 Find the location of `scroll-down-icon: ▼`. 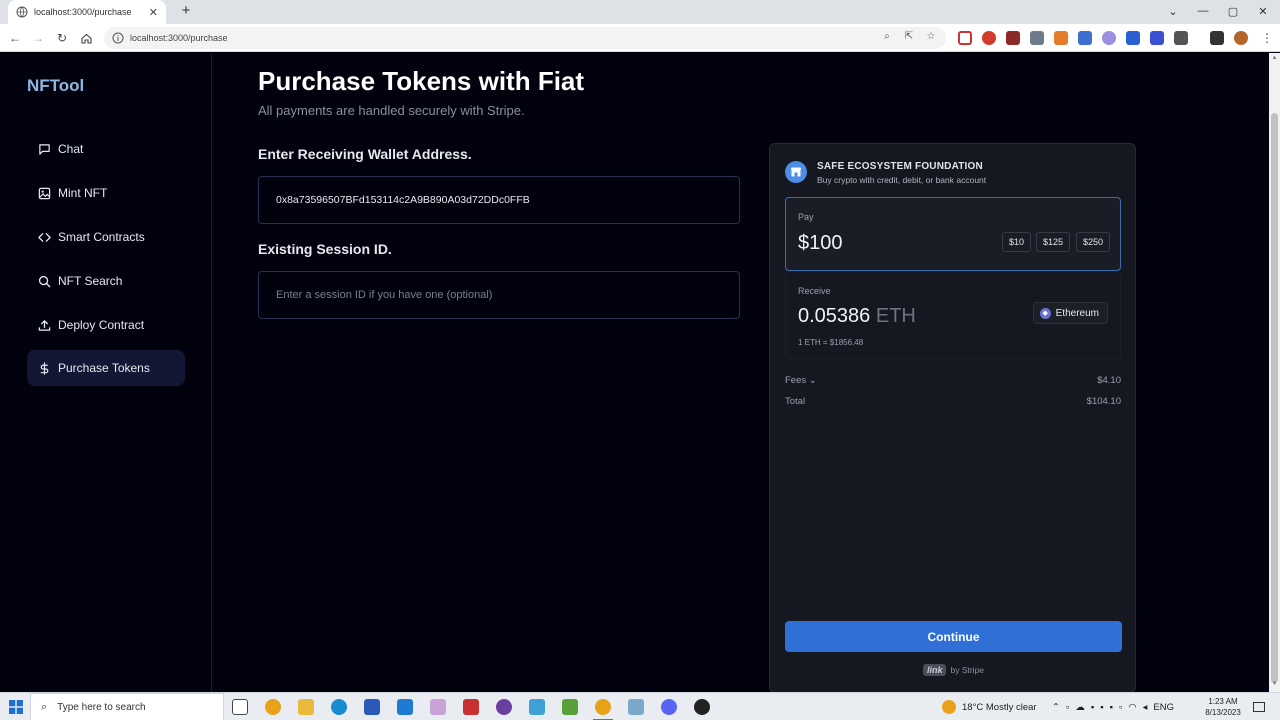

scroll-down-icon: ▼ is located at coordinates (1274, 684).